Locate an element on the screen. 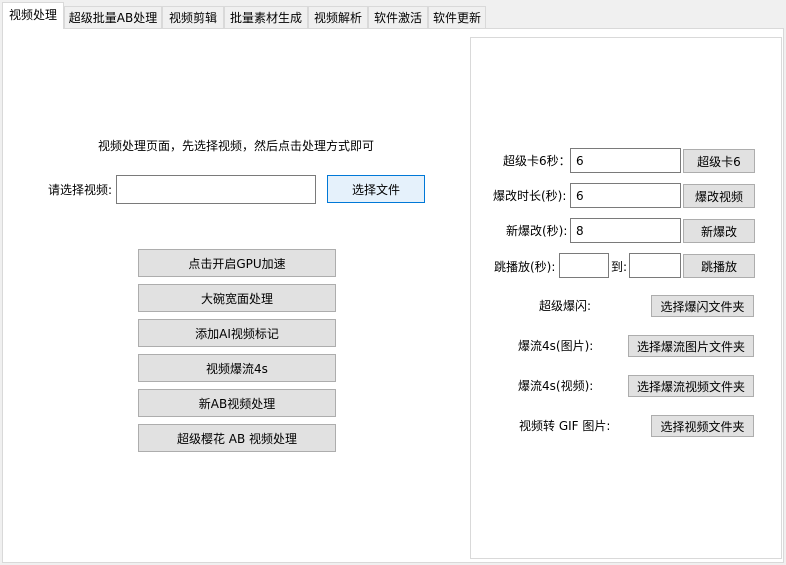 The width and height of the screenshot is (786, 565). tab-update: 软件更新 is located at coordinates (457, 17).